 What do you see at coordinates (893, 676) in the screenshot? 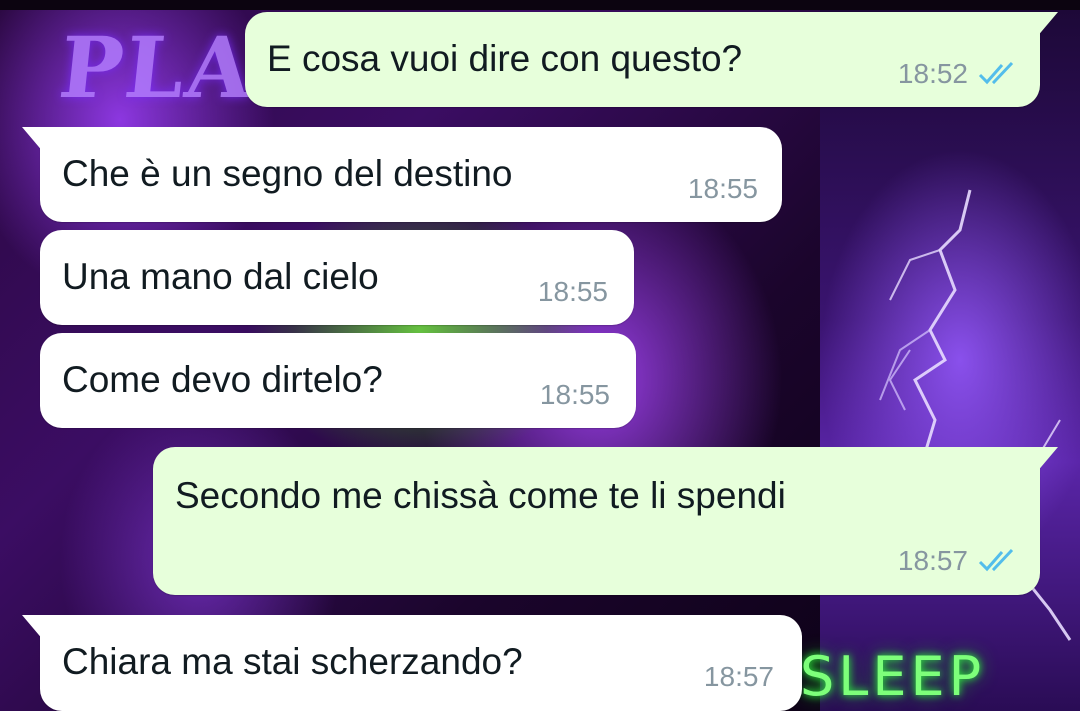
I see `neon-sleep-sign: SLEEP` at bounding box center [893, 676].